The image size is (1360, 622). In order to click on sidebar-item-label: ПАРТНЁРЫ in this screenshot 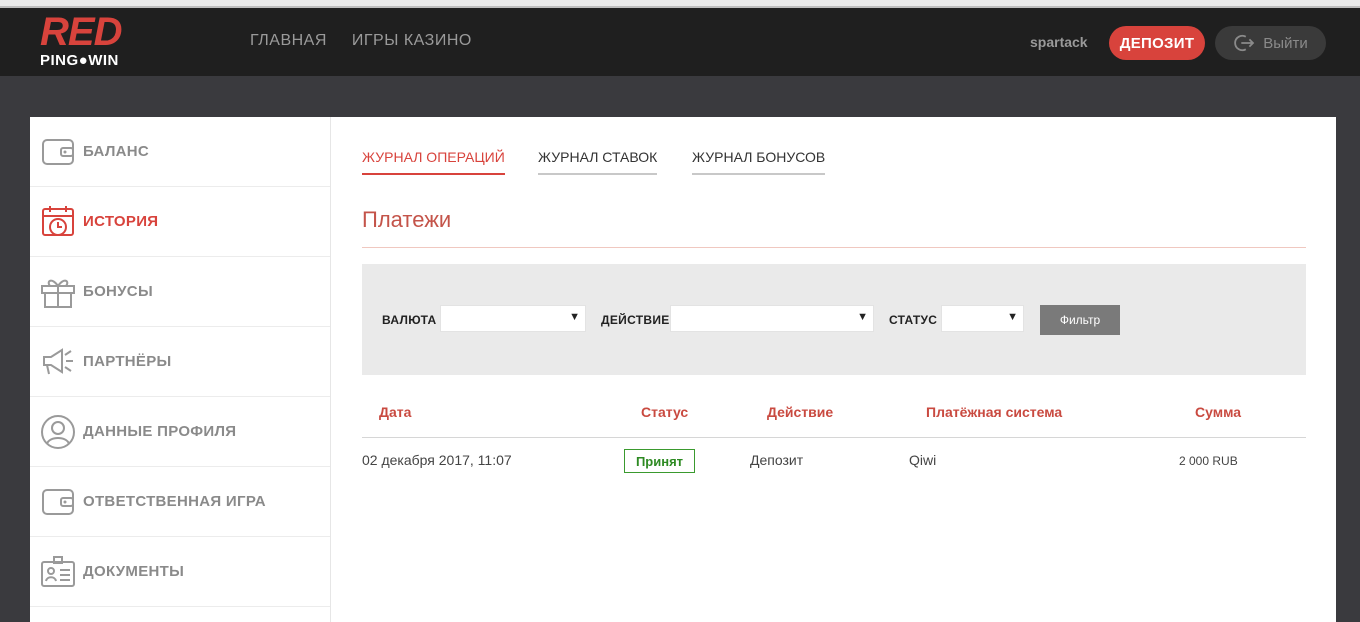, I will do `click(127, 361)`.